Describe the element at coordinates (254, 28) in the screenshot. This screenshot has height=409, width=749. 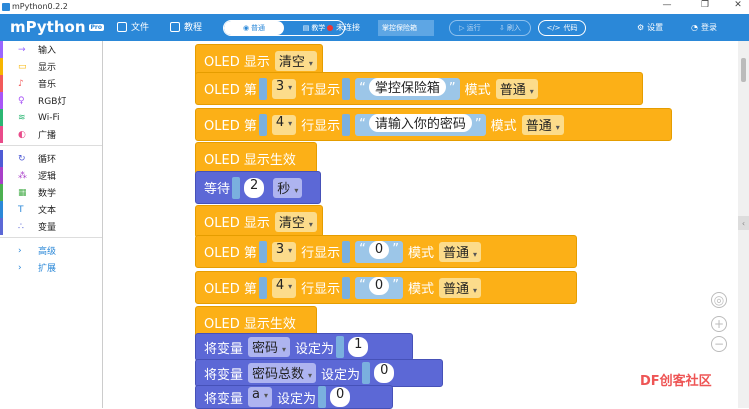
I see `mode-normal-tab: ◉ 普通` at that location.